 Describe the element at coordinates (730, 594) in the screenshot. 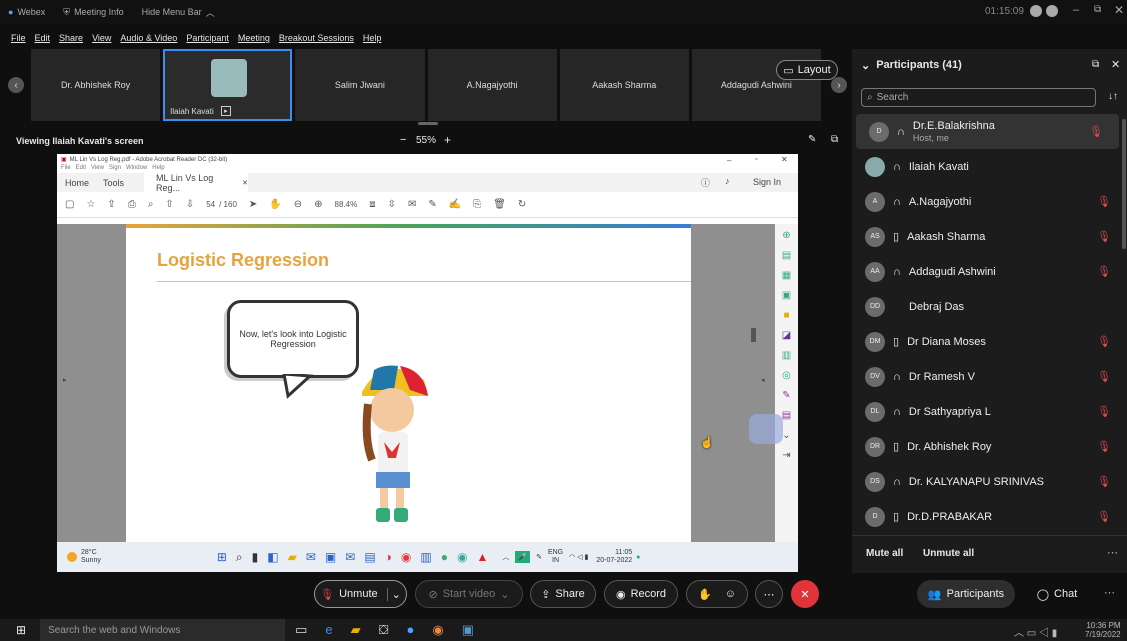

I see `emoji-icon: ☺` at that location.